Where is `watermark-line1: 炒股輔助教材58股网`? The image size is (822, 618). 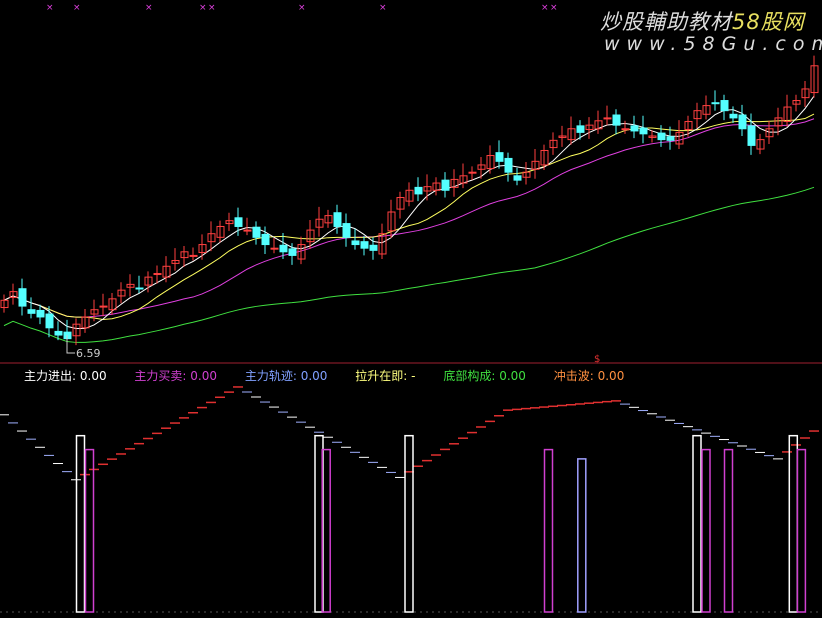 watermark-line1: 炒股輔助教材58股网 is located at coordinates (702, 22).